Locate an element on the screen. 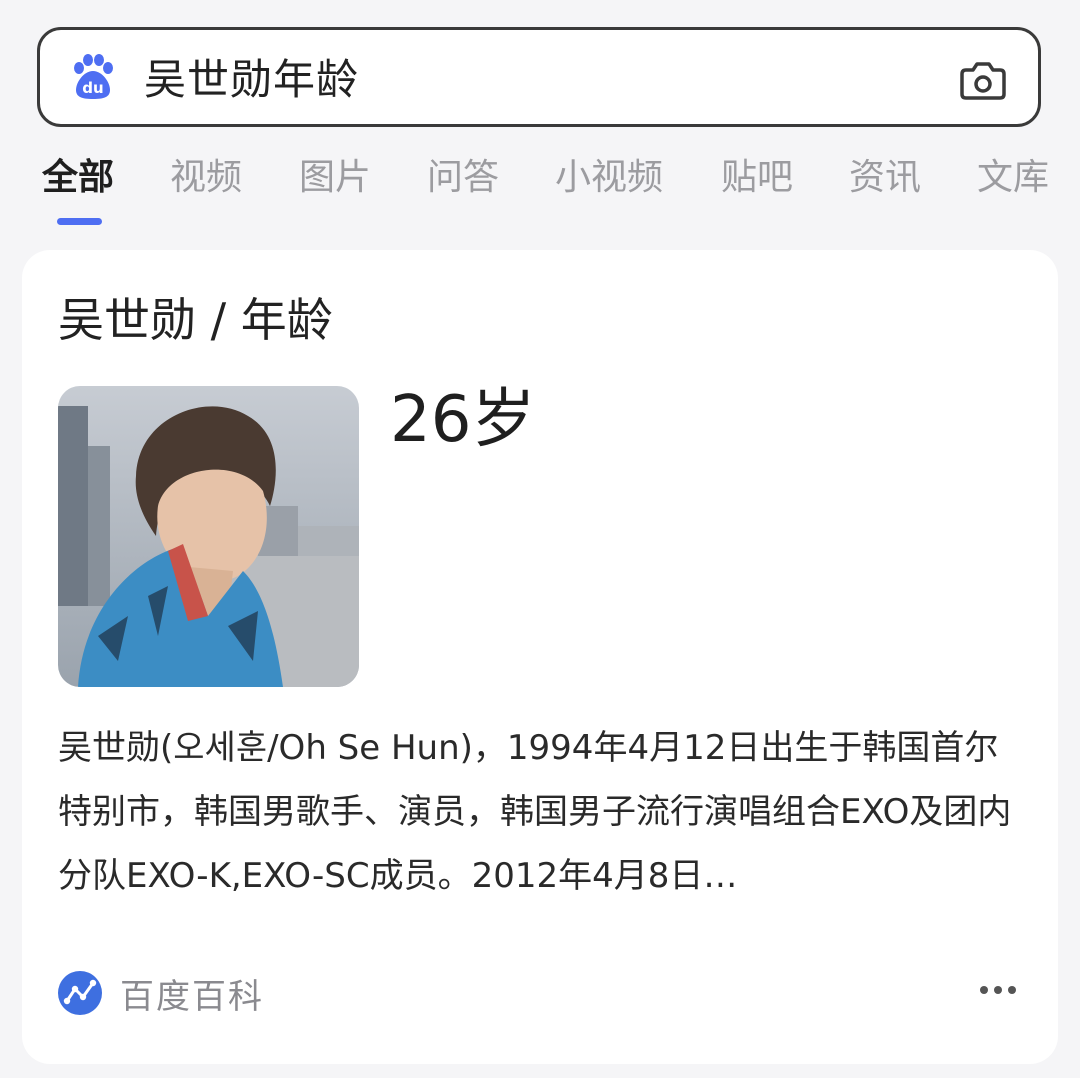 This screenshot has width=1080, height=1078. tab-images: 图片 is located at coordinates (335, 178).